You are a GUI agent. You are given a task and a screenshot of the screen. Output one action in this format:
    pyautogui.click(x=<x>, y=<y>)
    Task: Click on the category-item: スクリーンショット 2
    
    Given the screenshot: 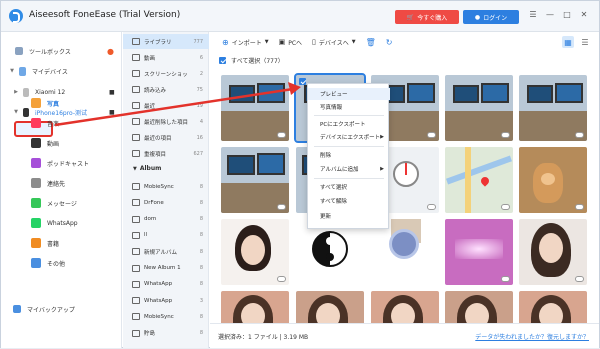 What is the action you would take?
    pyautogui.click(x=166, y=73)
    